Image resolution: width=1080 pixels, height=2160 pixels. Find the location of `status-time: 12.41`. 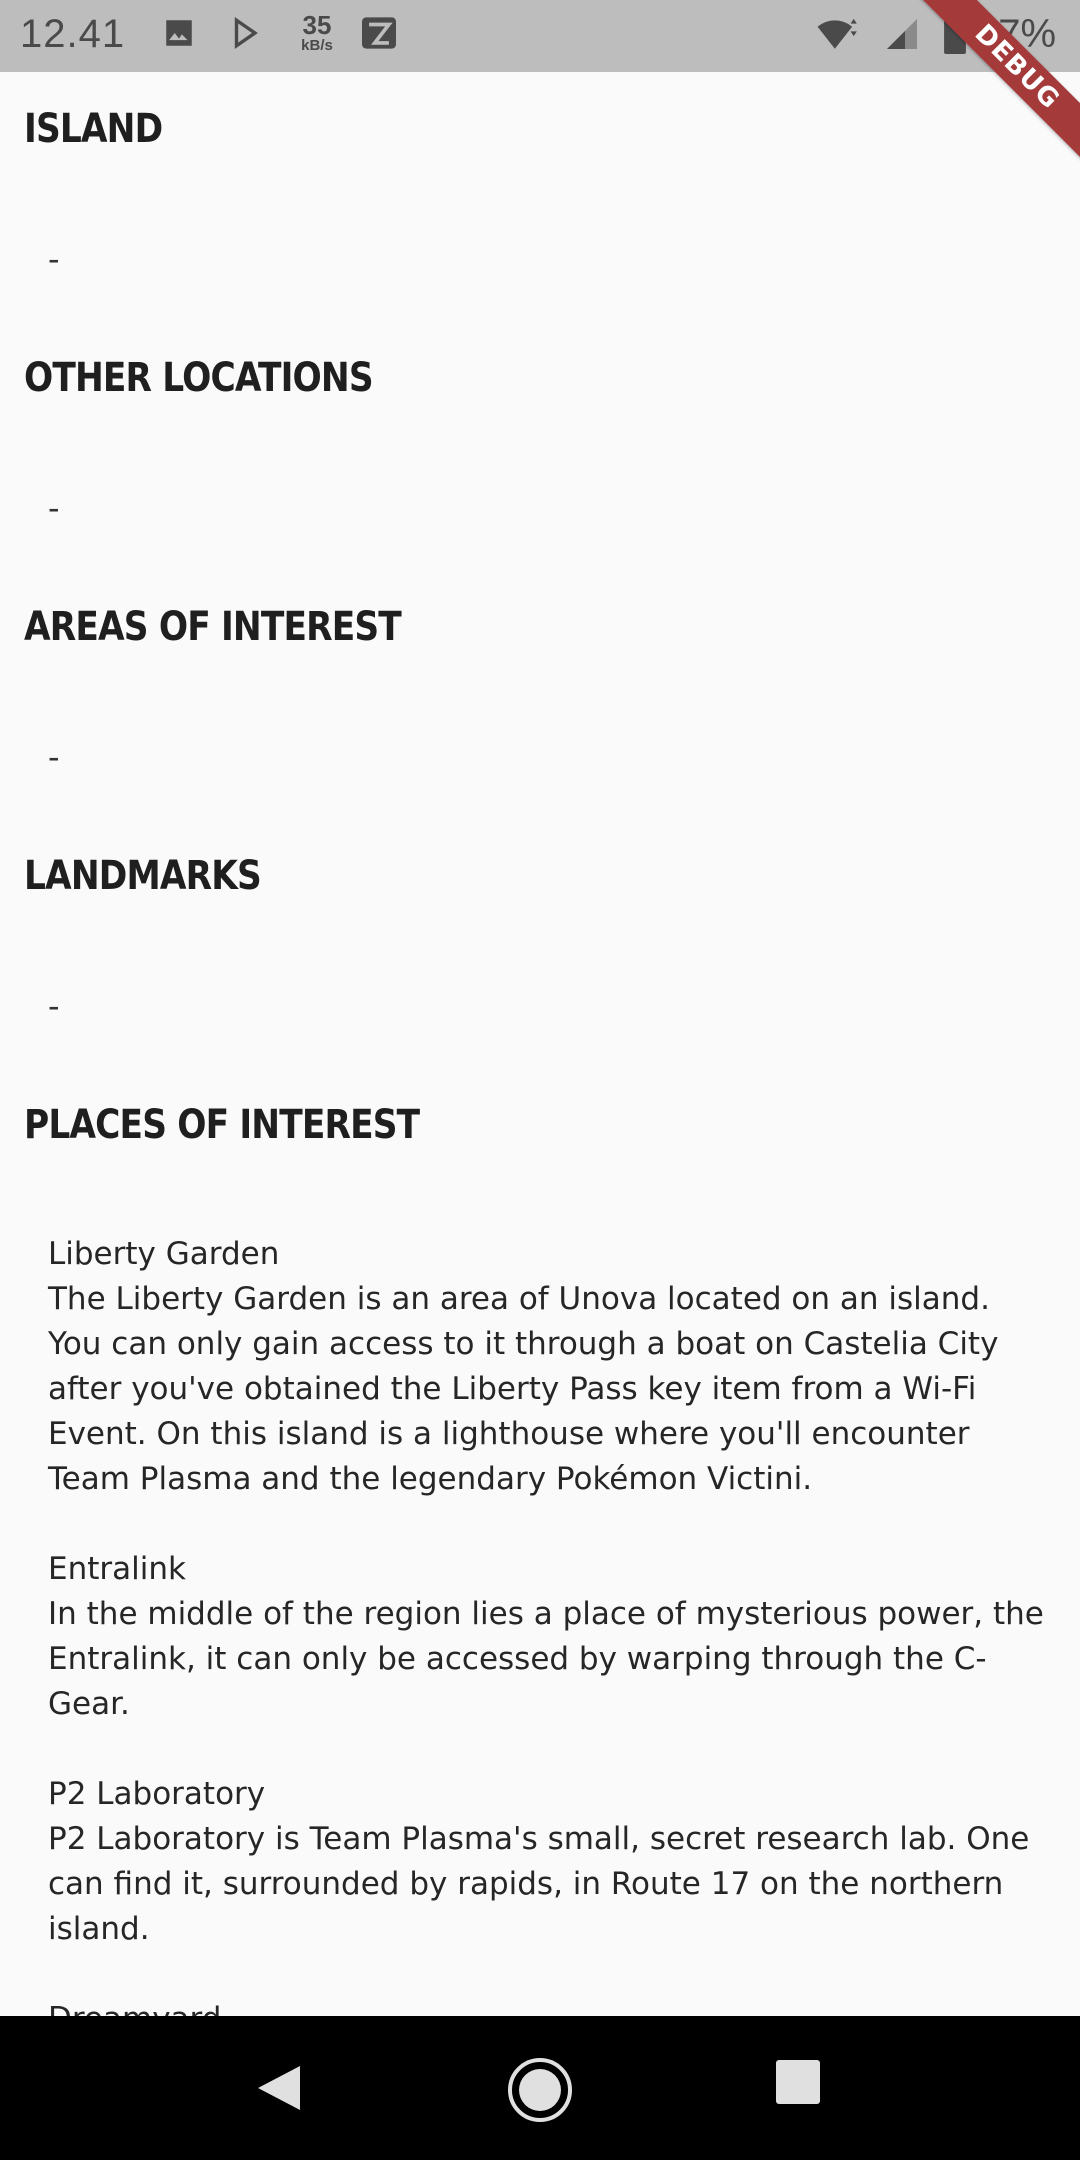

status-time: 12.41 is located at coordinates (73, 34).